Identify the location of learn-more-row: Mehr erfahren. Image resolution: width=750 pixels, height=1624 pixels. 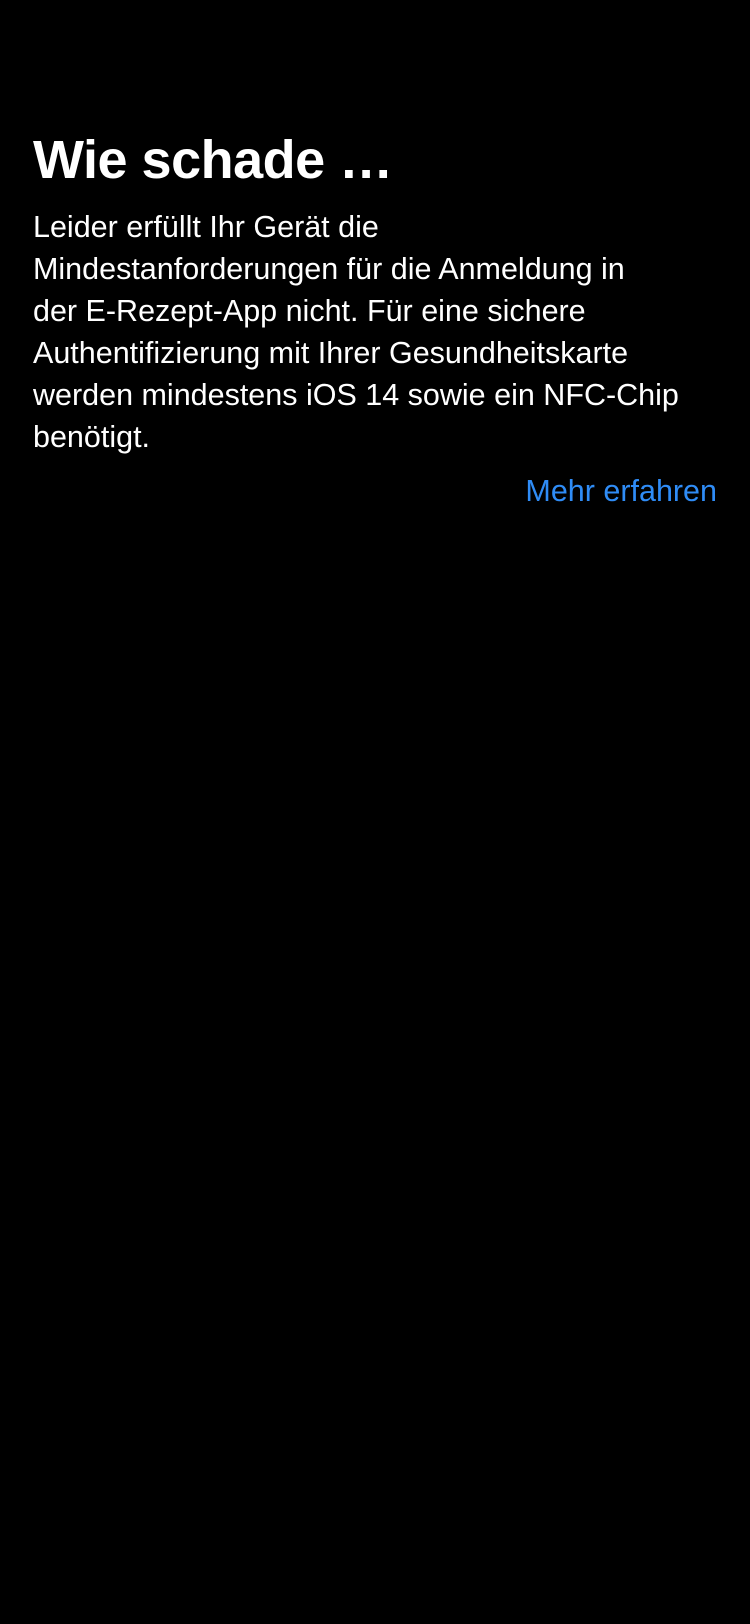
(376, 491).